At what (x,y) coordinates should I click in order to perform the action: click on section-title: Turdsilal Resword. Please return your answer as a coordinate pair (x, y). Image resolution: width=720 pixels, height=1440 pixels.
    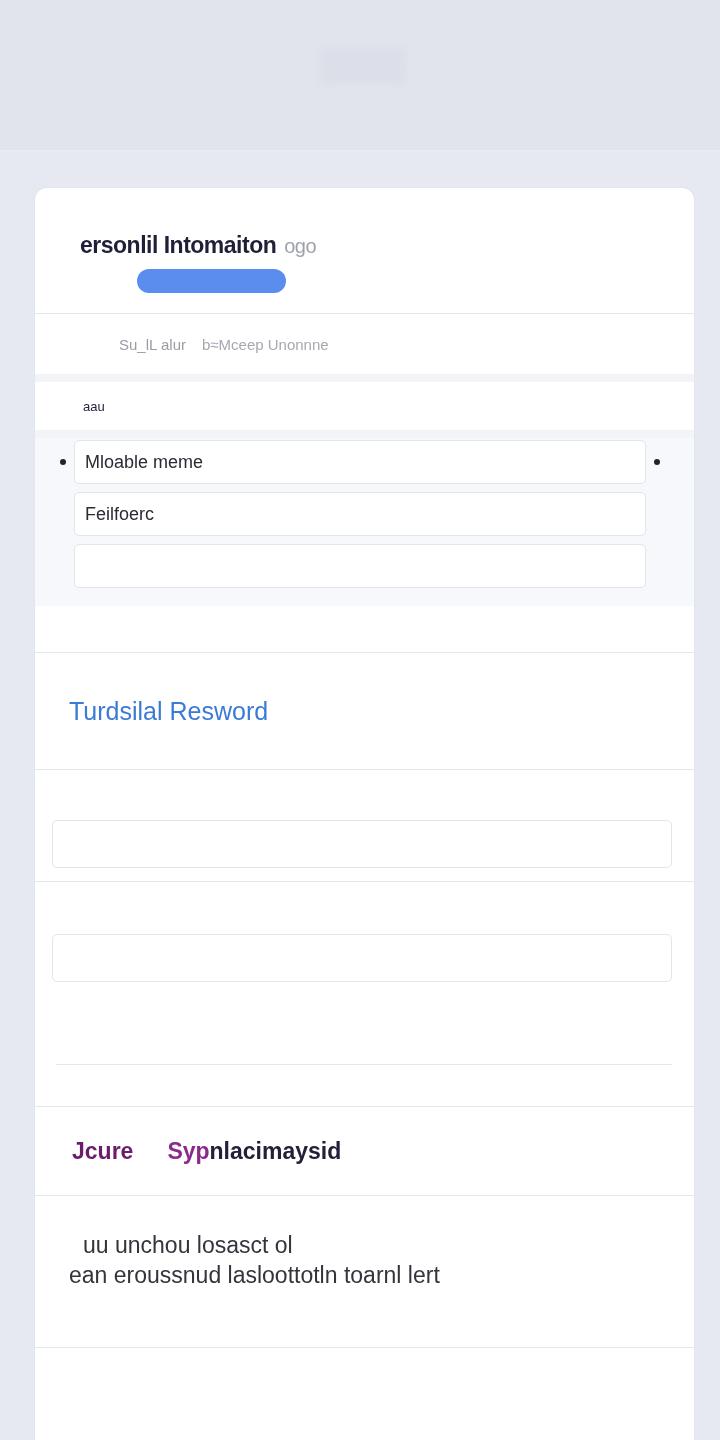
    Looking at the image, I should click on (169, 711).